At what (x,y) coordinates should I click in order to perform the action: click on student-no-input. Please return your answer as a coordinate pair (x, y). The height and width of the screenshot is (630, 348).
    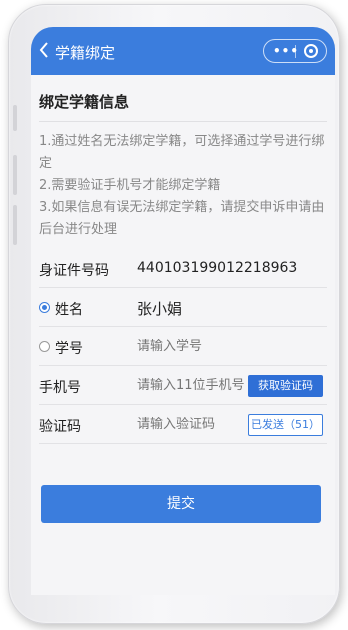
    Looking at the image, I should click on (194, 346).